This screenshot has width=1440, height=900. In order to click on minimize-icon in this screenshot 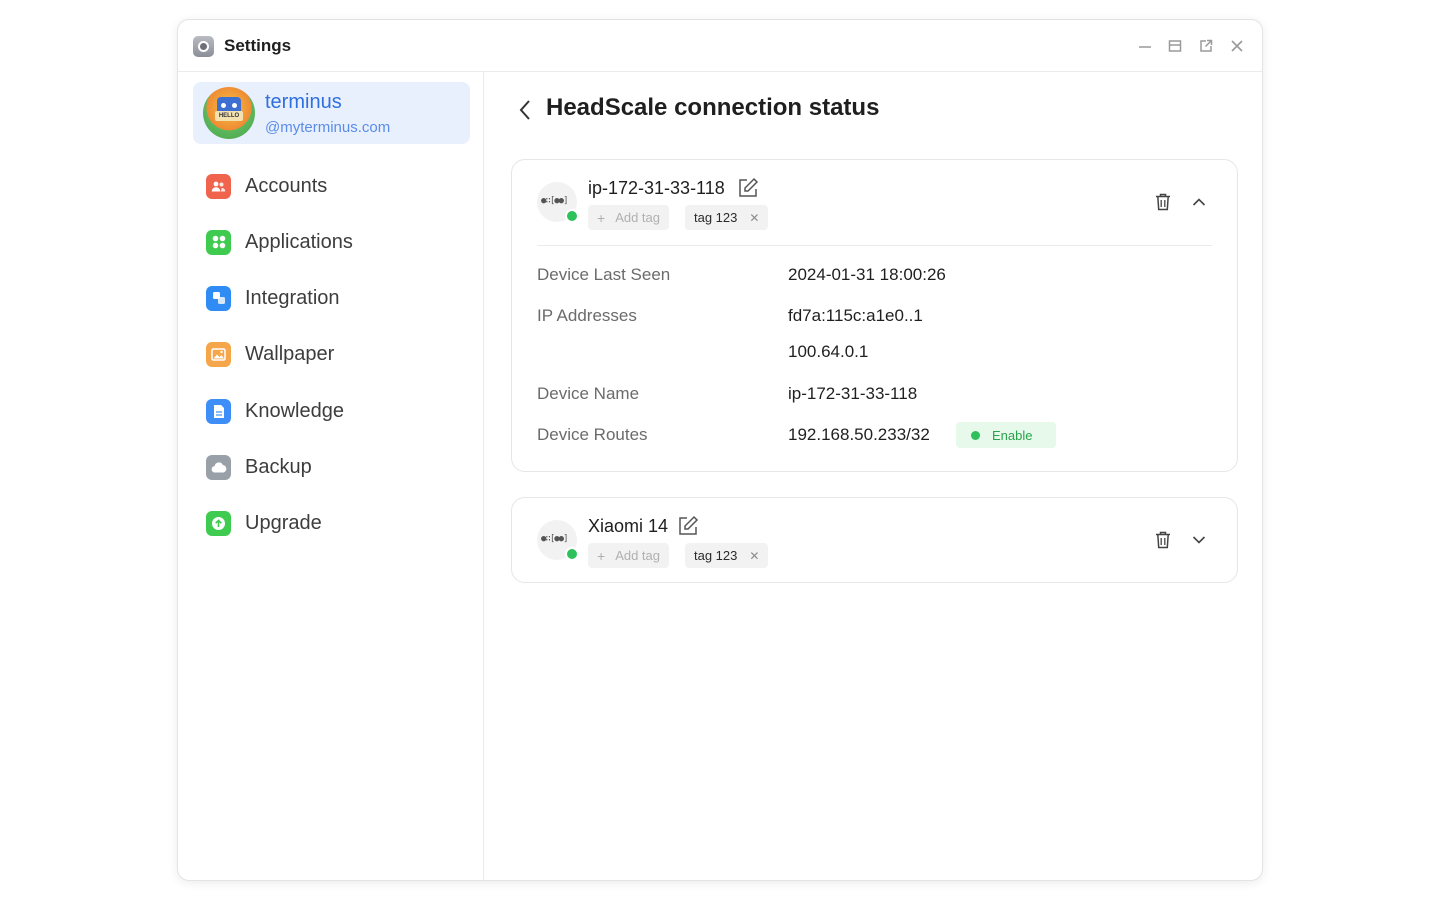, I will do `click(1145, 47)`.